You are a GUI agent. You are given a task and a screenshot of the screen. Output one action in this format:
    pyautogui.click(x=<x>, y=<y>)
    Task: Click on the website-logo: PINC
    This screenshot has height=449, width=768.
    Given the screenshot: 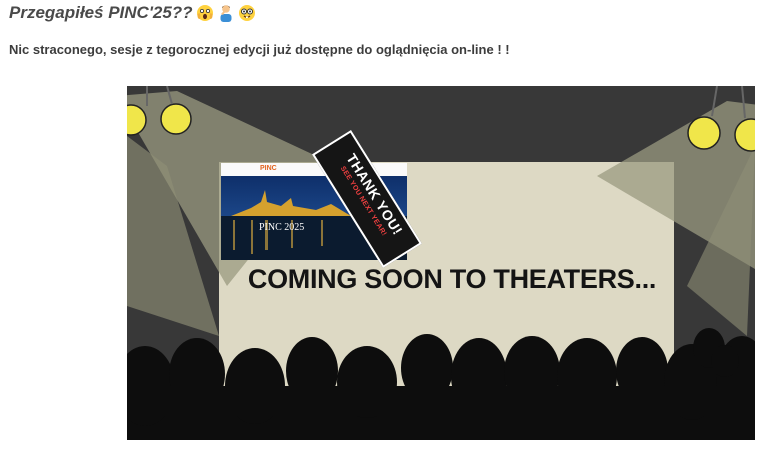 What is the action you would take?
    pyautogui.click(x=268, y=168)
    